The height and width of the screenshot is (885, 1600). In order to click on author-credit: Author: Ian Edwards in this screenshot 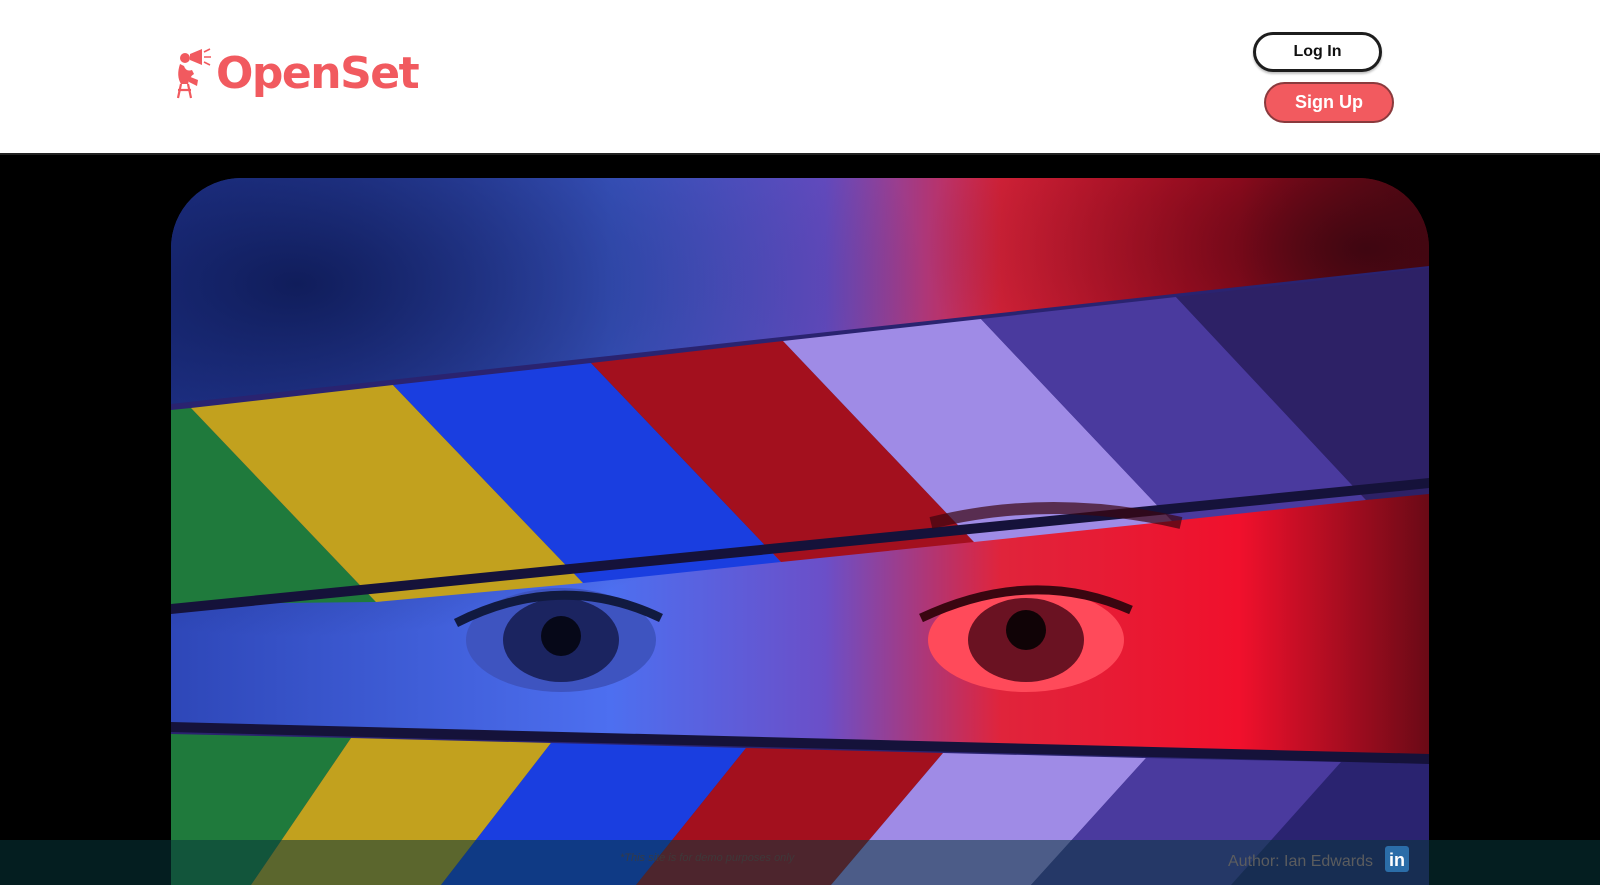, I will do `click(1300, 861)`.